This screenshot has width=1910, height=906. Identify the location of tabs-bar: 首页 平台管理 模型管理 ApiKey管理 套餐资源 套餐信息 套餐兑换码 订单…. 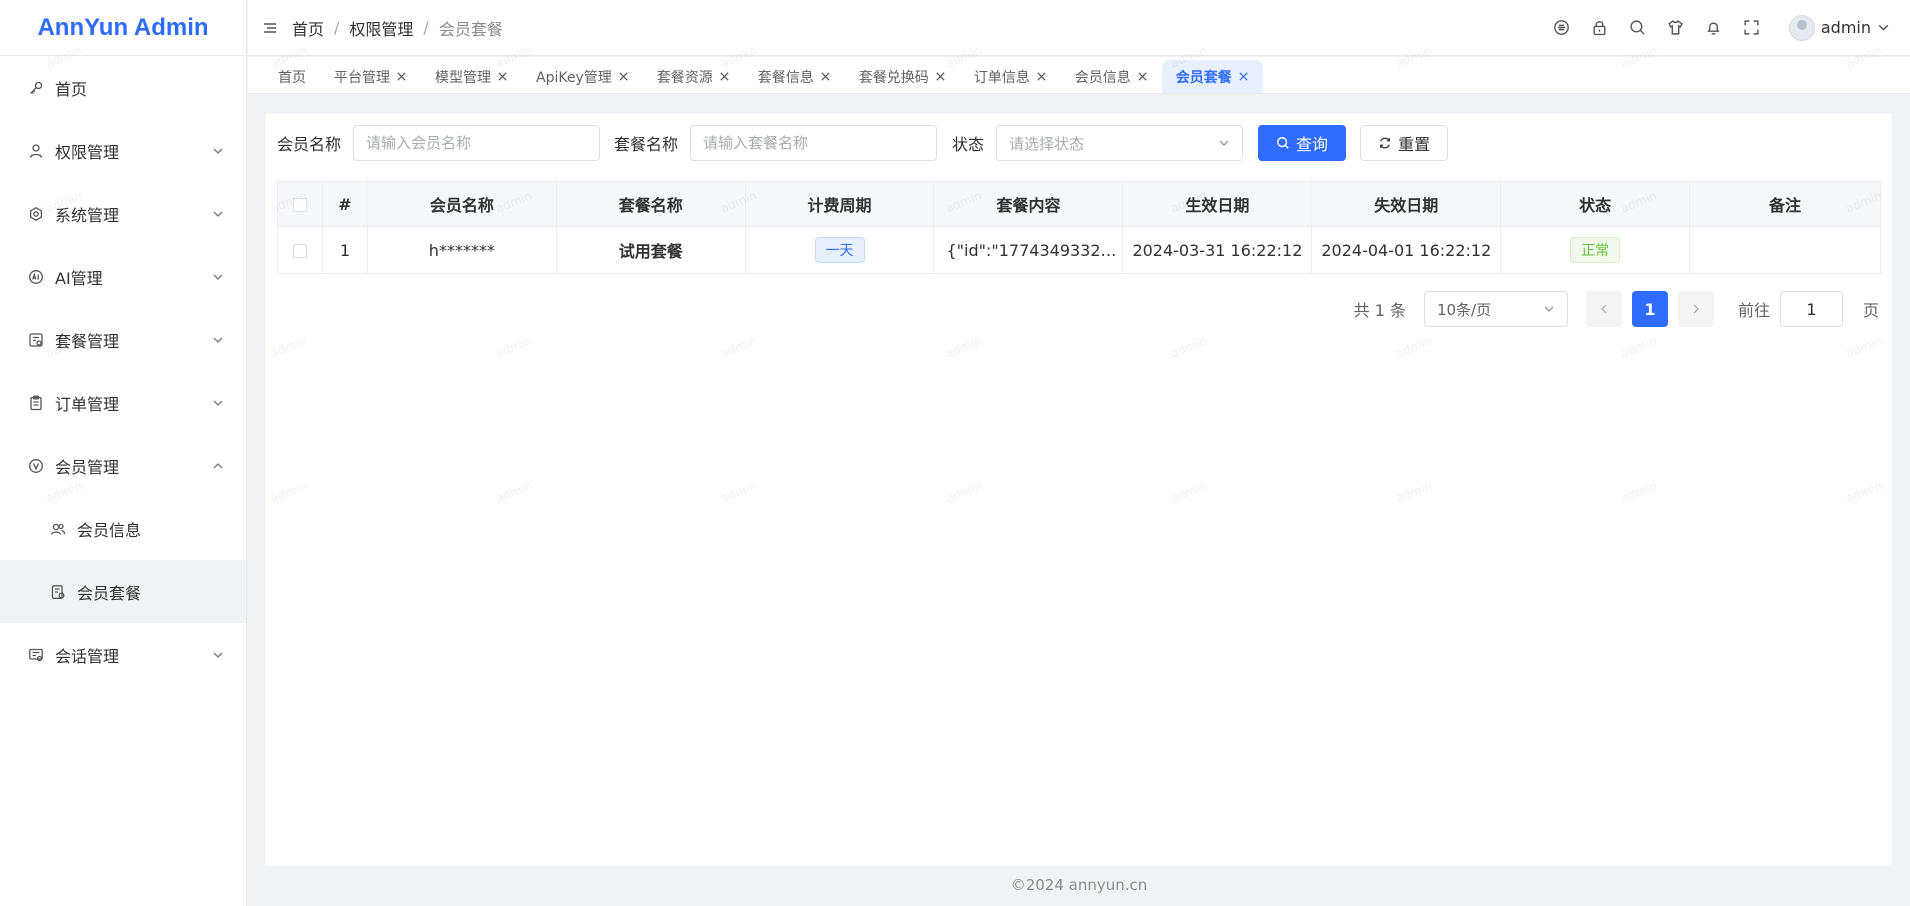
(1079, 75).